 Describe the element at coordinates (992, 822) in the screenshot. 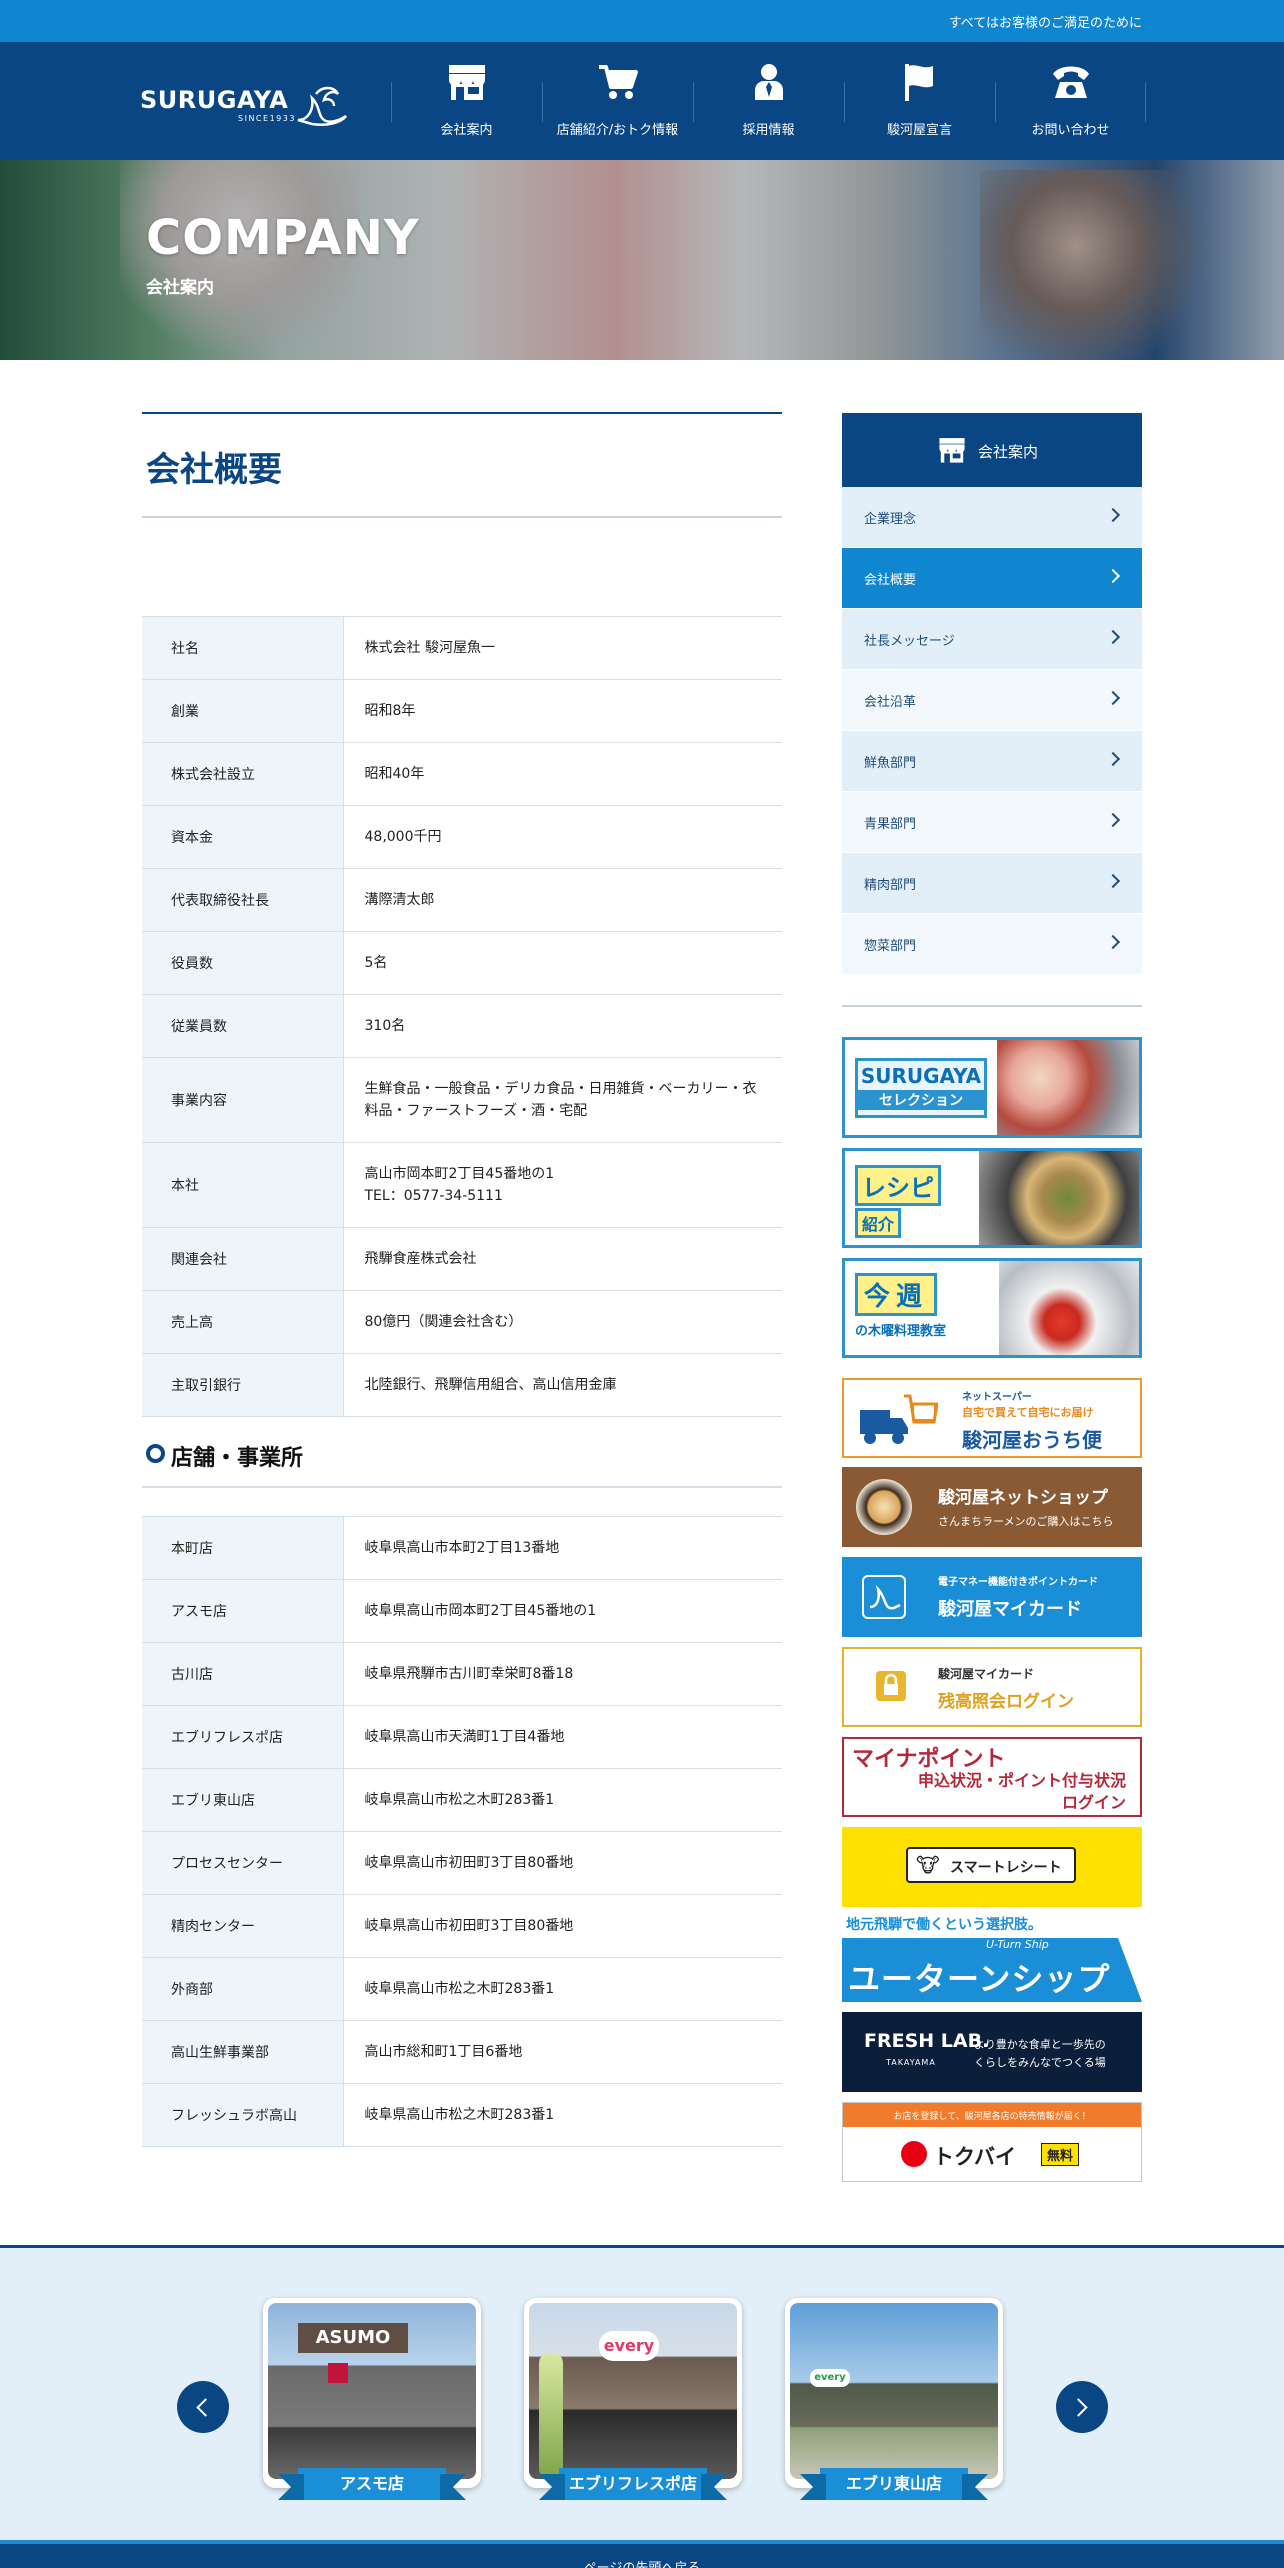

I see `sidebar-item-produce: 青果部門` at that location.